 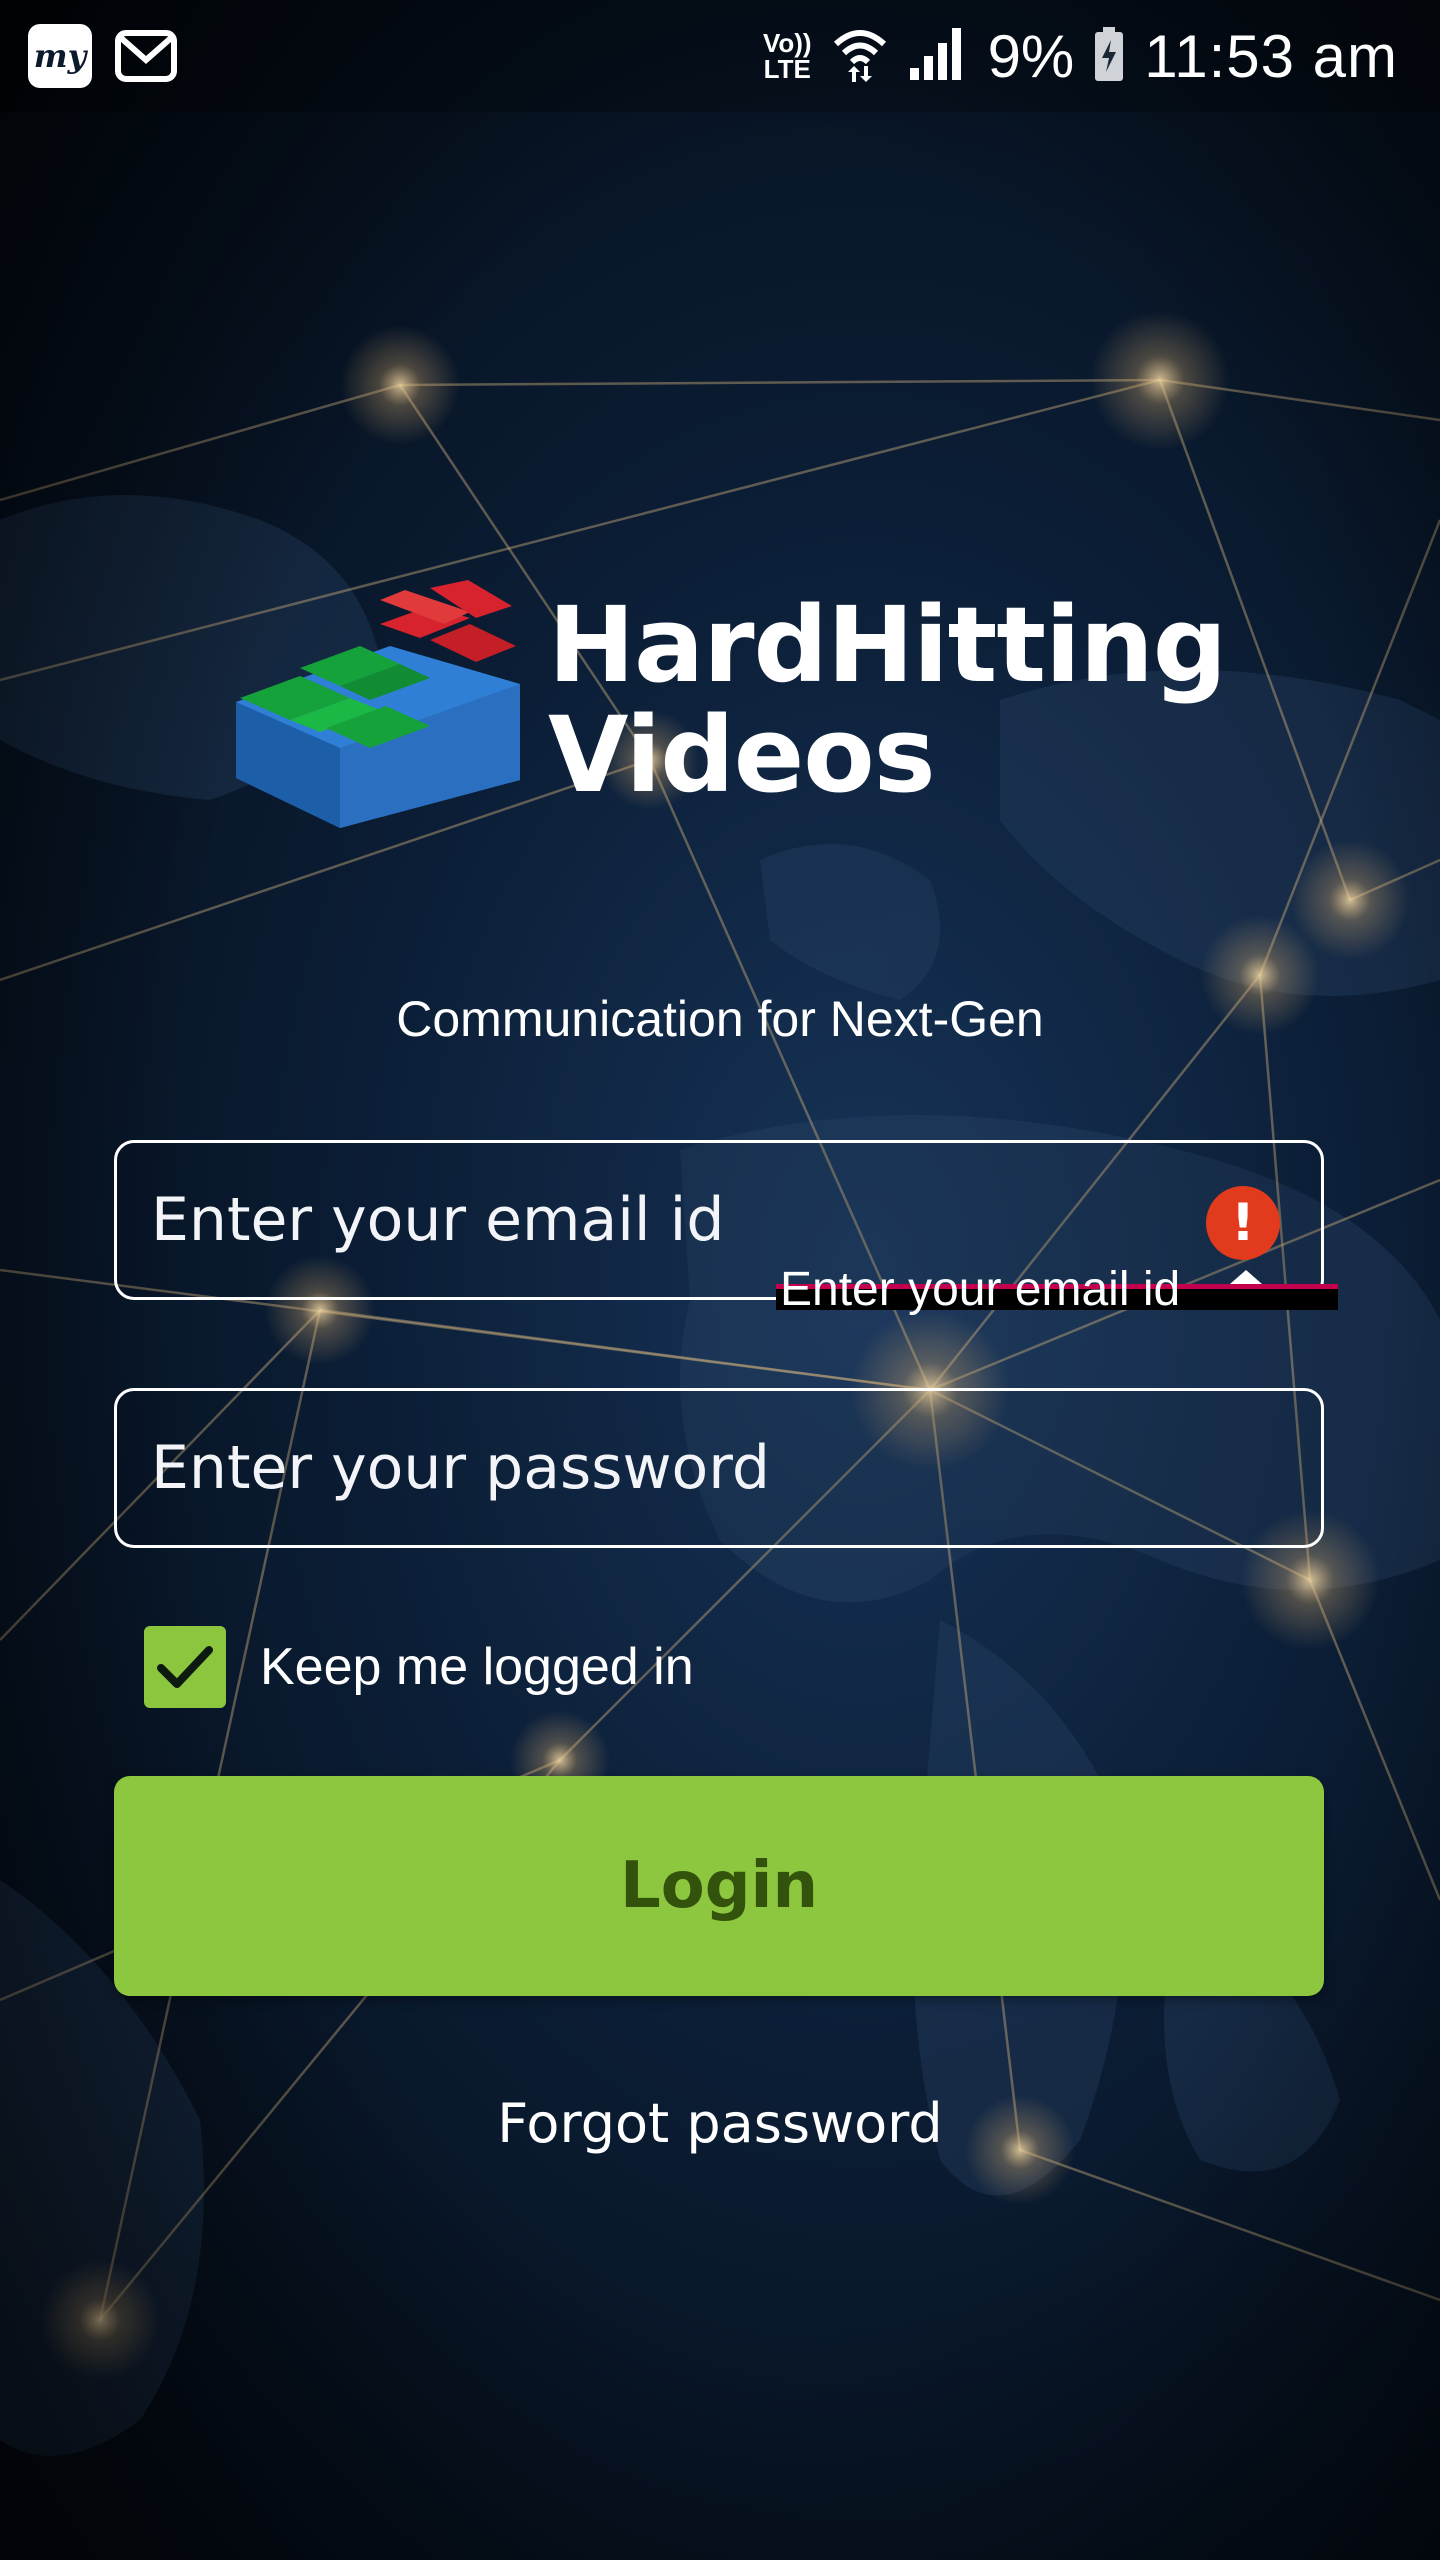 What do you see at coordinates (103, 56) in the screenshot?
I see `status-bar-notifications: my` at bounding box center [103, 56].